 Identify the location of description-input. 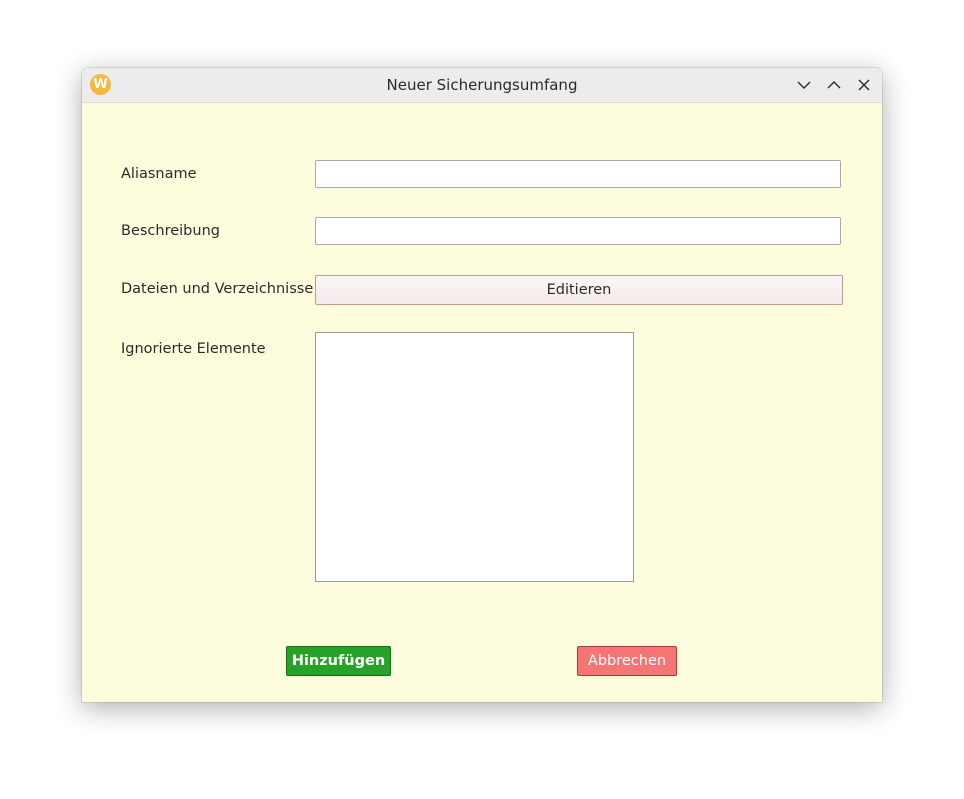
(578, 231).